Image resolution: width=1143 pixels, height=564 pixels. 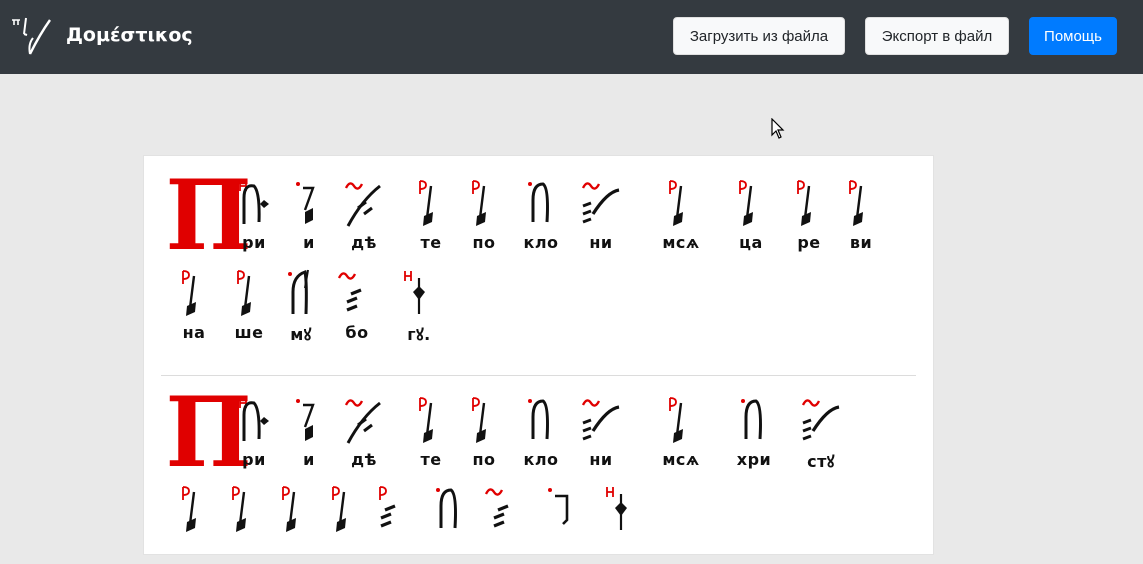 What do you see at coordinates (538, 375) in the screenshot?
I see `hymn-divider` at bounding box center [538, 375].